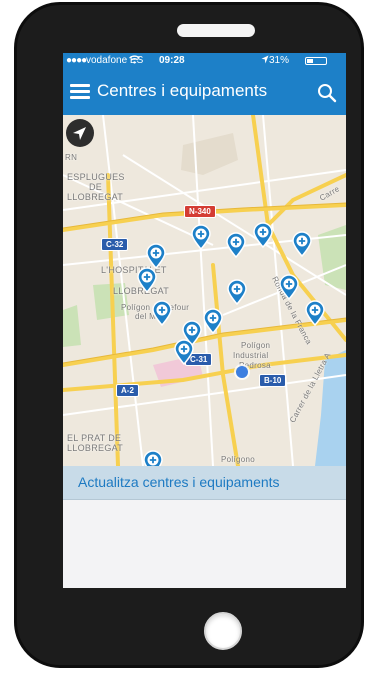  What do you see at coordinates (273, 380) in the screenshot?
I see `road-shield: B-10` at bounding box center [273, 380].